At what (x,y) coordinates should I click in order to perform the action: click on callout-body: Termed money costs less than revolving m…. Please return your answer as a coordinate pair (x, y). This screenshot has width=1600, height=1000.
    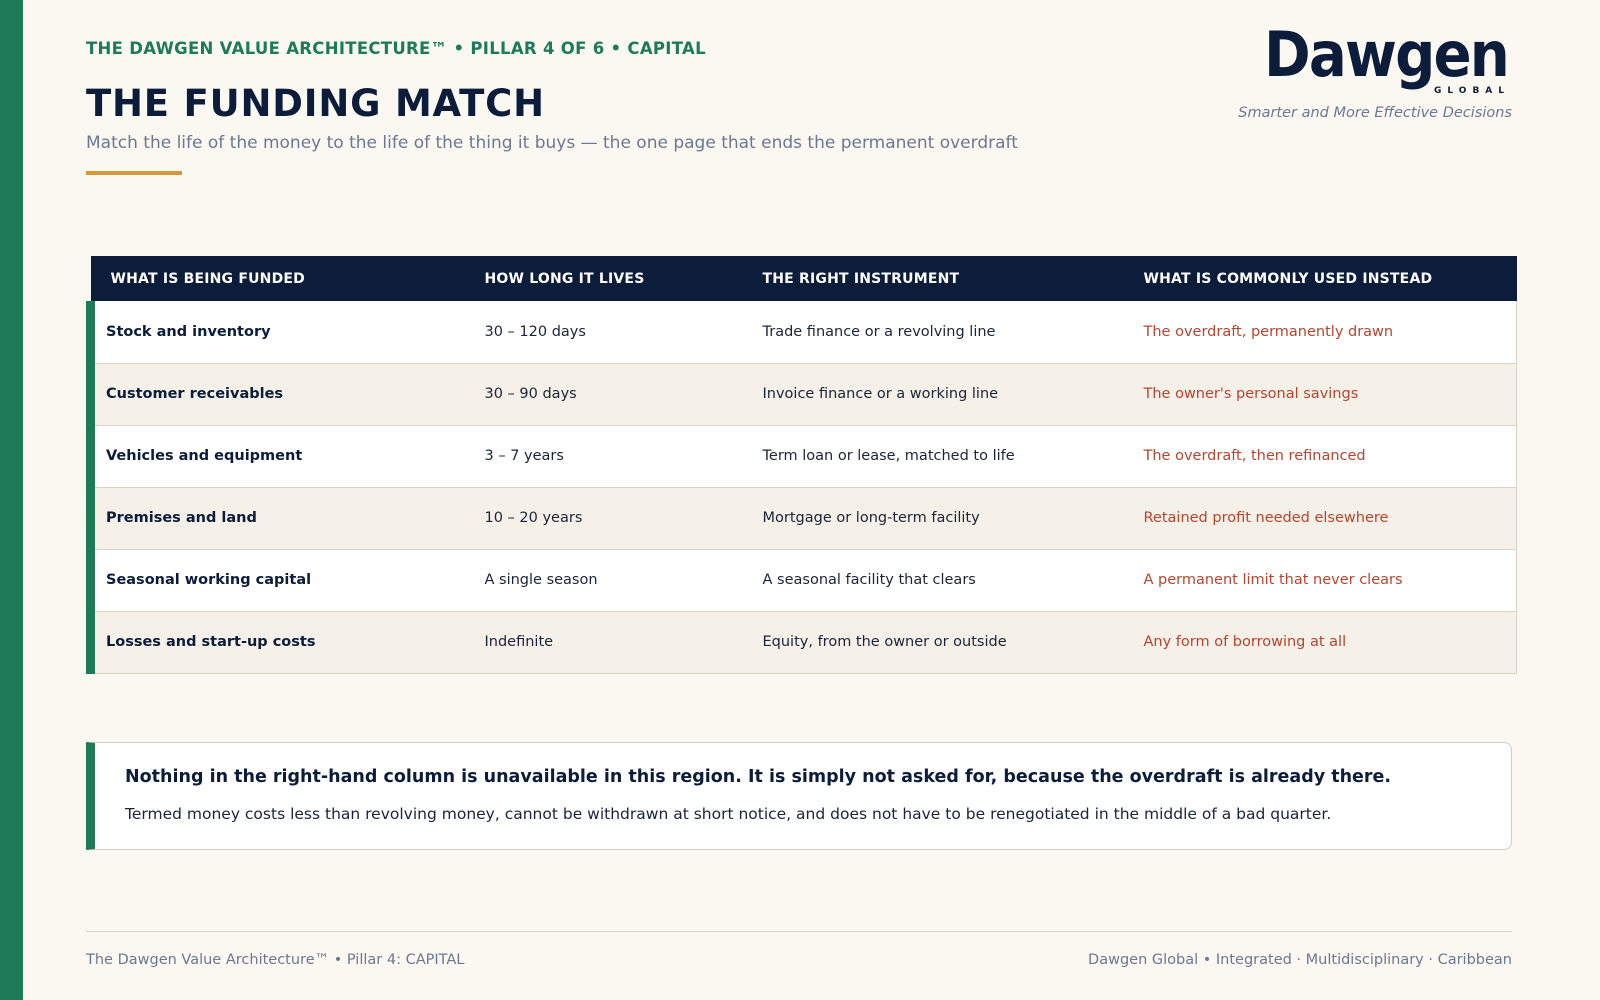
    Looking at the image, I should click on (728, 814).